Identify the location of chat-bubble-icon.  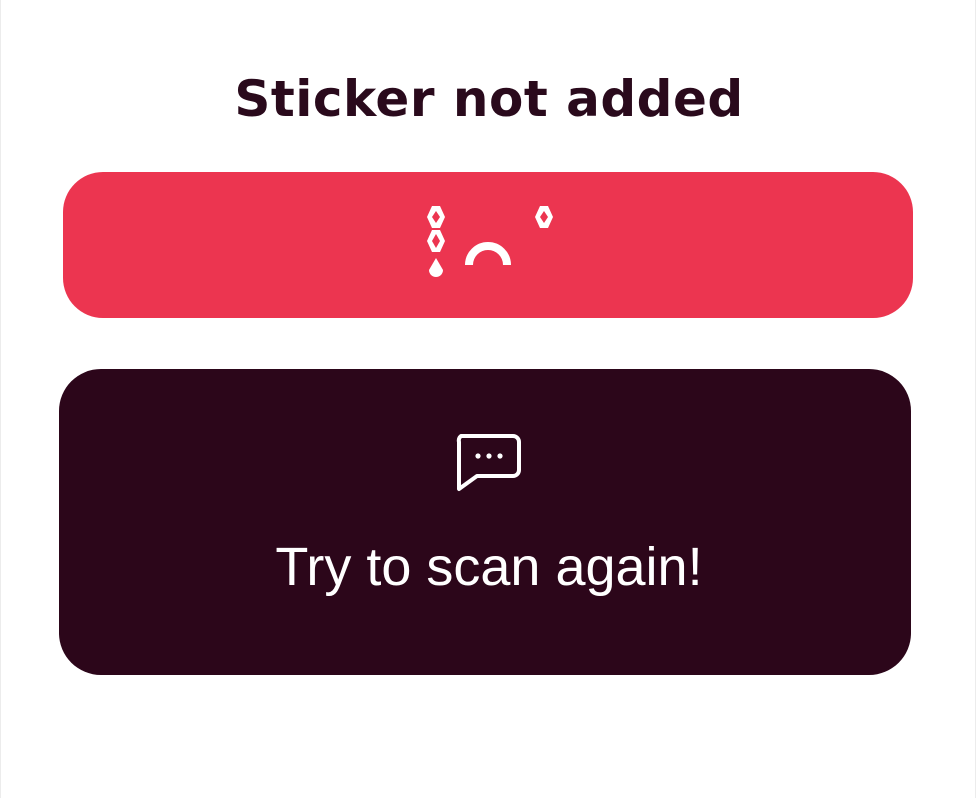
(488, 462).